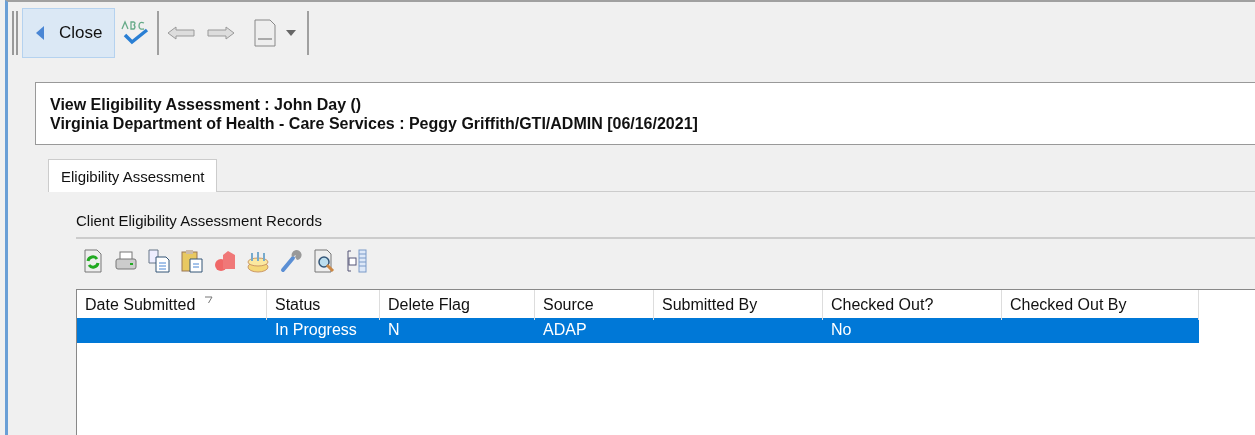 Image resolution: width=1255 pixels, height=435 pixels. What do you see at coordinates (40, 33) in the screenshot?
I see `left-triangle-icon` at bounding box center [40, 33].